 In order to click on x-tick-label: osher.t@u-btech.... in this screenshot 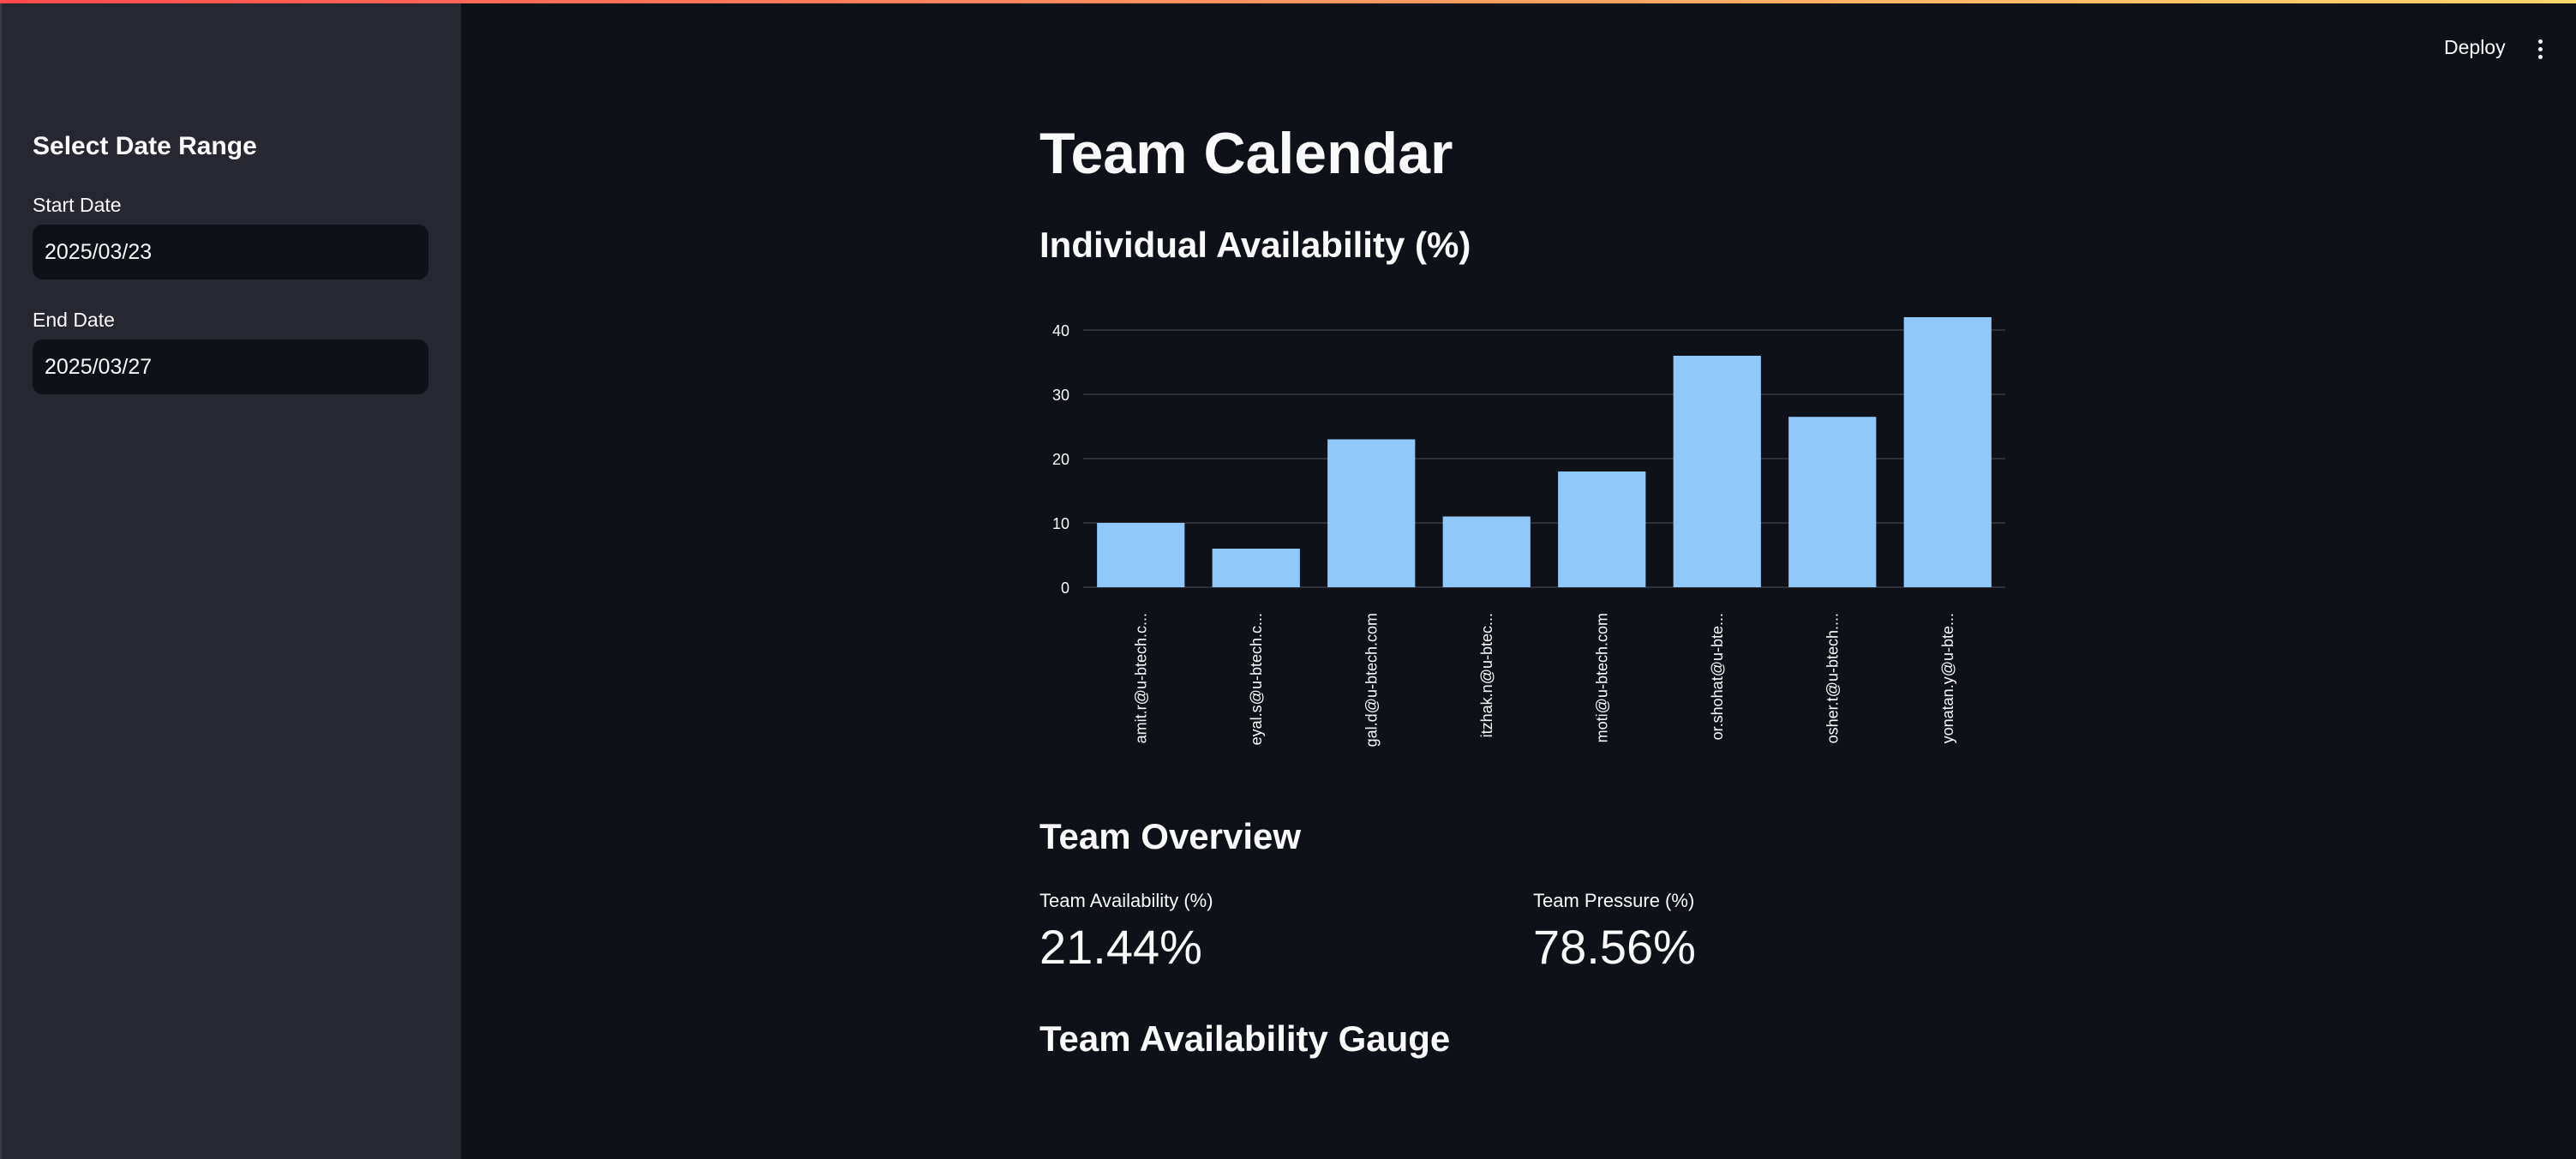, I will do `click(1832, 678)`.